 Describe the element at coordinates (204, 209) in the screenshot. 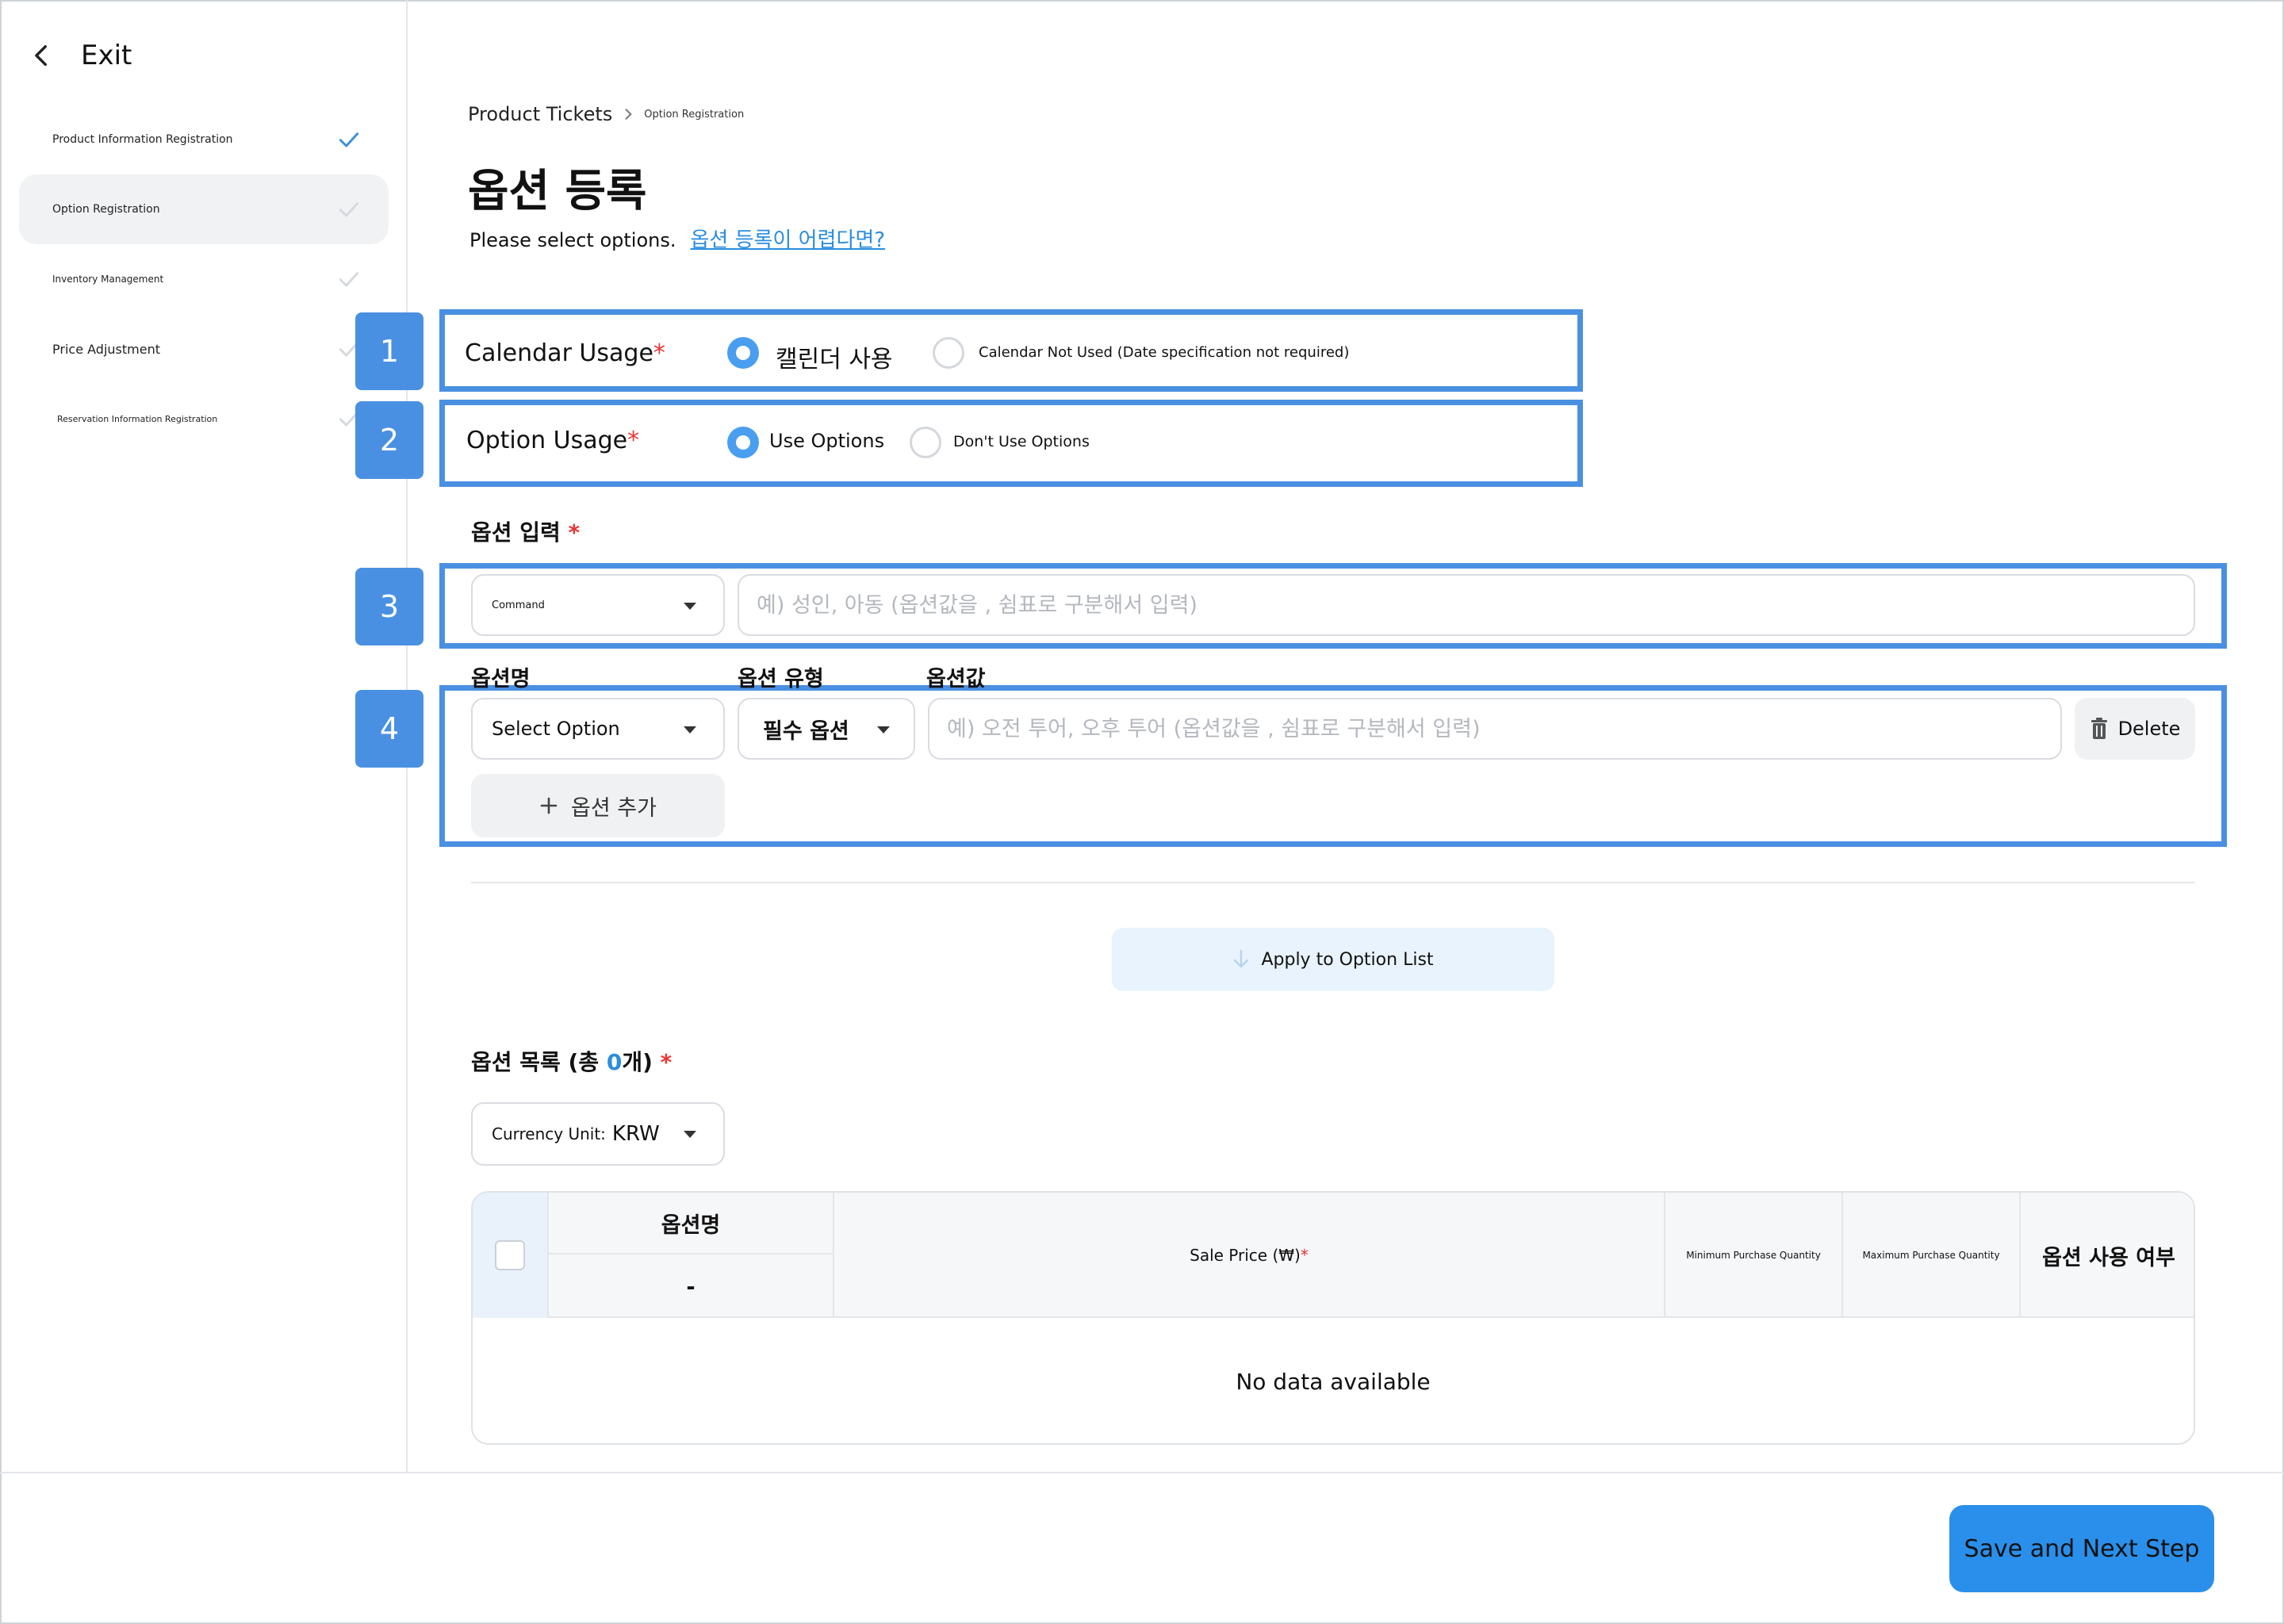

I see `sidebar-step-option-registration: Option Registration` at that location.